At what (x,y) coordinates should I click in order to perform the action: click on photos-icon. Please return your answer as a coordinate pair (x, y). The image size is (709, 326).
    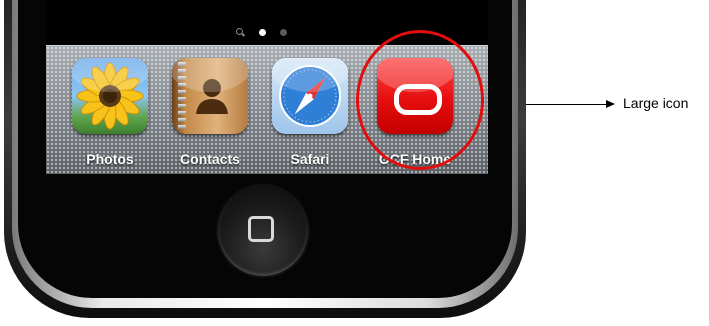
    Looking at the image, I should click on (110, 96).